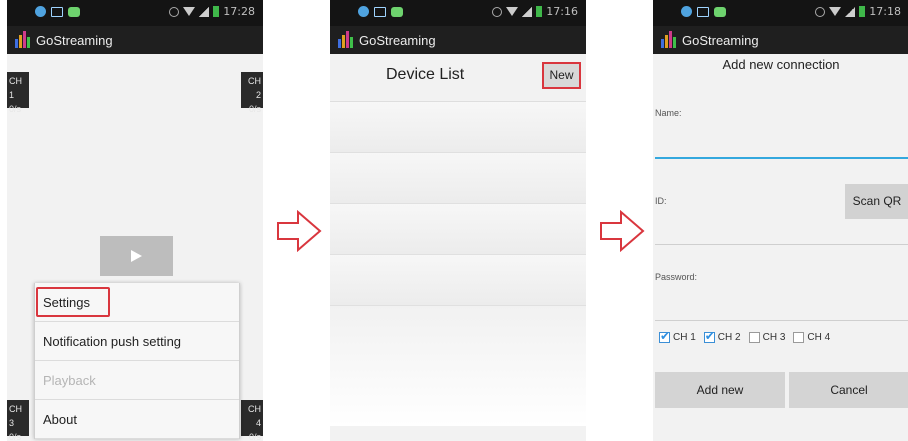  Describe the element at coordinates (252, 93) in the screenshot. I see `channel-2-label: CH 2 0/s` at that location.